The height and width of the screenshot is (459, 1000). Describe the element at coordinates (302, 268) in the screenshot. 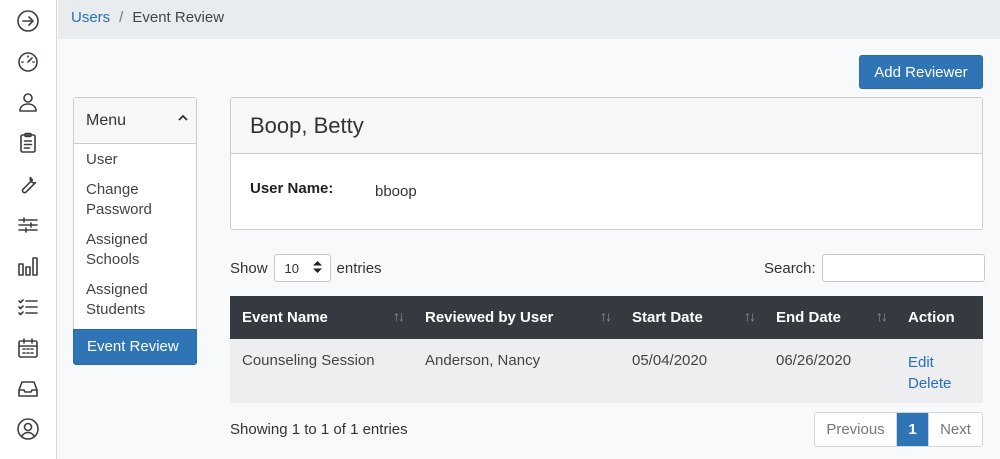

I see `entries-select: 10` at that location.